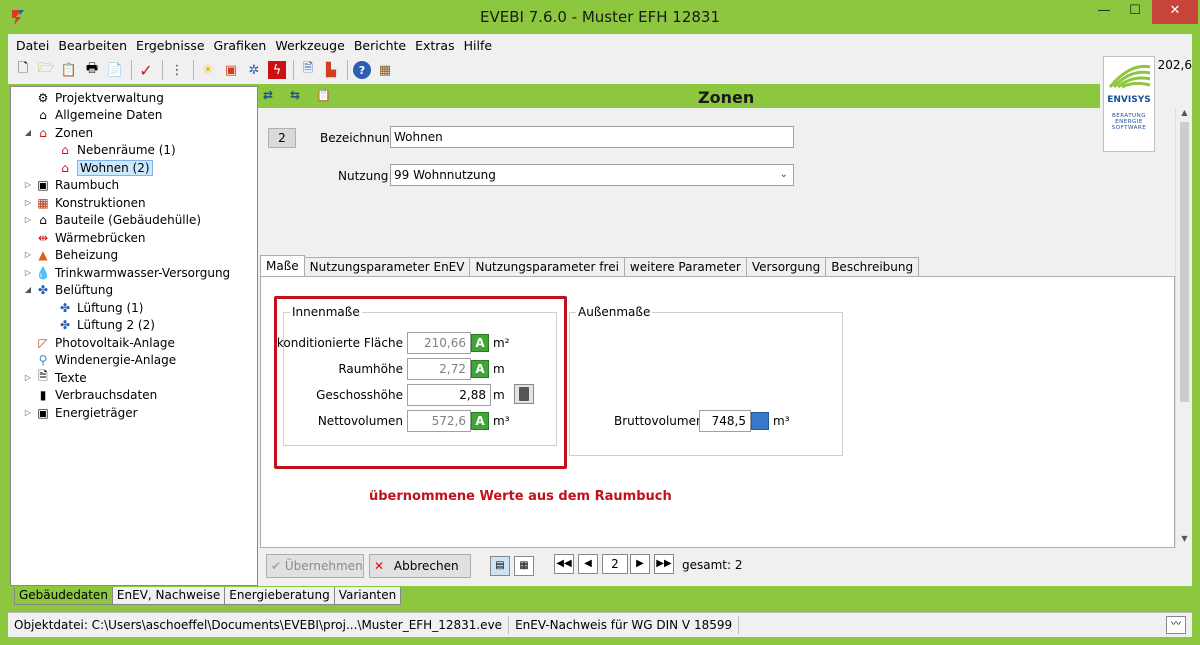 This screenshot has height=645, width=1200. What do you see at coordinates (420, 566) in the screenshot?
I see `cancel-button: ✕ Abbrechen` at bounding box center [420, 566].